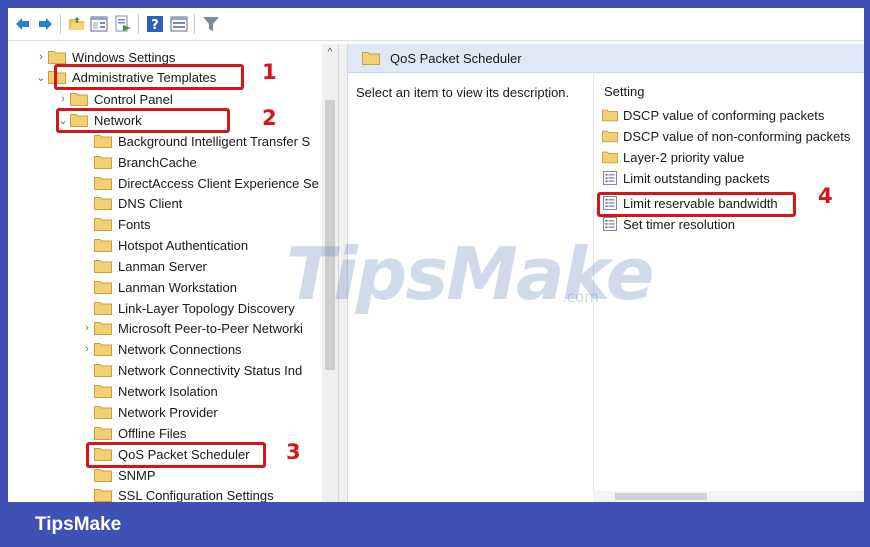  What do you see at coordinates (41, 77) in the screenshot?
I see `collapse-arrow-icon: ⌄` at bounding box center [41, 77].